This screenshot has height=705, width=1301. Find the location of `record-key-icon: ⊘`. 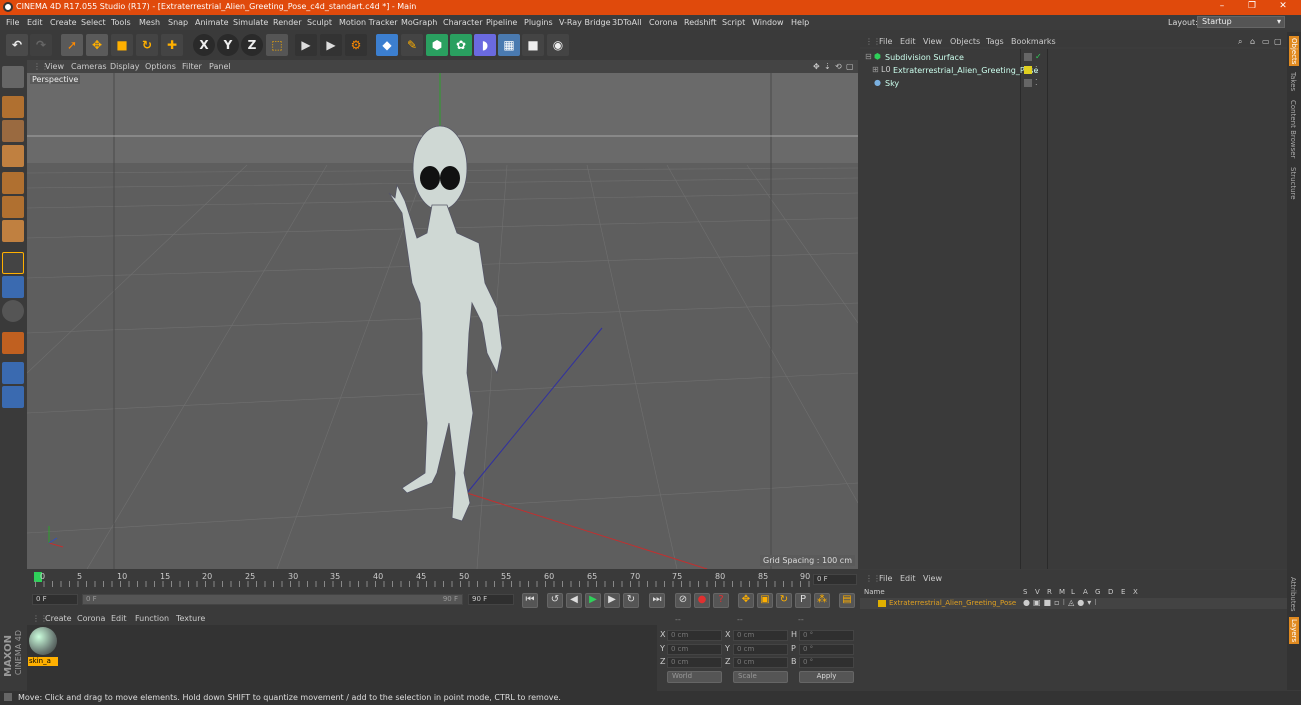

record-key-icon: ⊘ is located at coordinates (683, 600).